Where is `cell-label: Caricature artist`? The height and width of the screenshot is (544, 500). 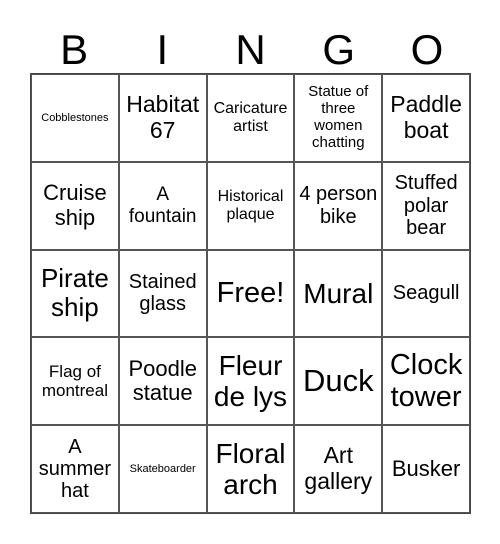 cell-label: Caricature artist is located at coordinates (250, 117).